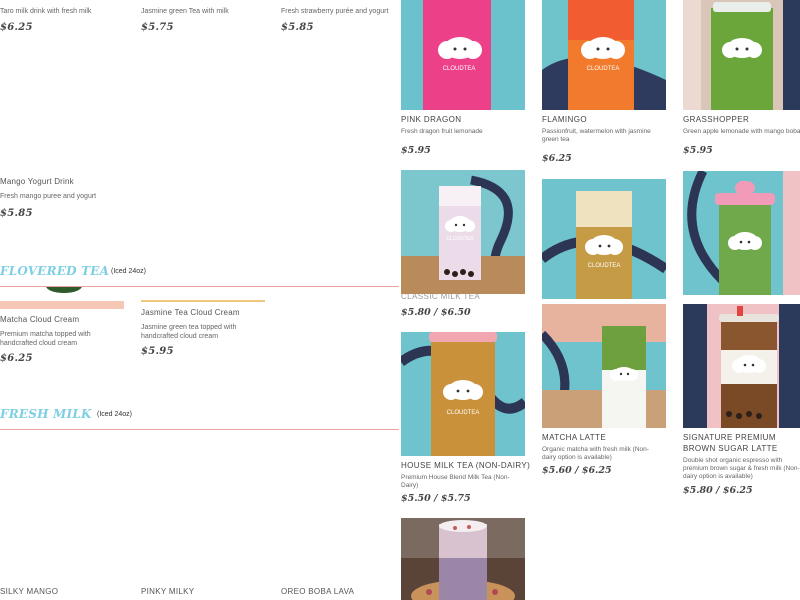  Describe the element at coordinates (46, 11) in the screenshot. I see `taro-milk-desc: Taro milk drink with fresh milk` at that location.